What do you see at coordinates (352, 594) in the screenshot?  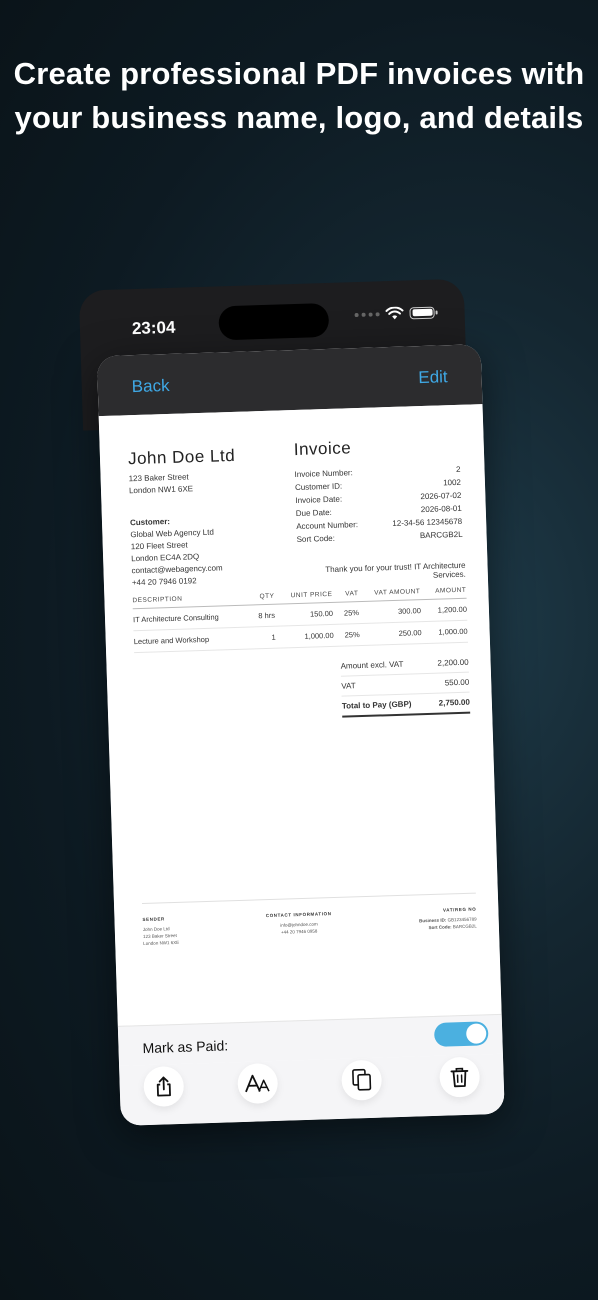 I see `col-vat: VAT` at bounding box center [352, 594].